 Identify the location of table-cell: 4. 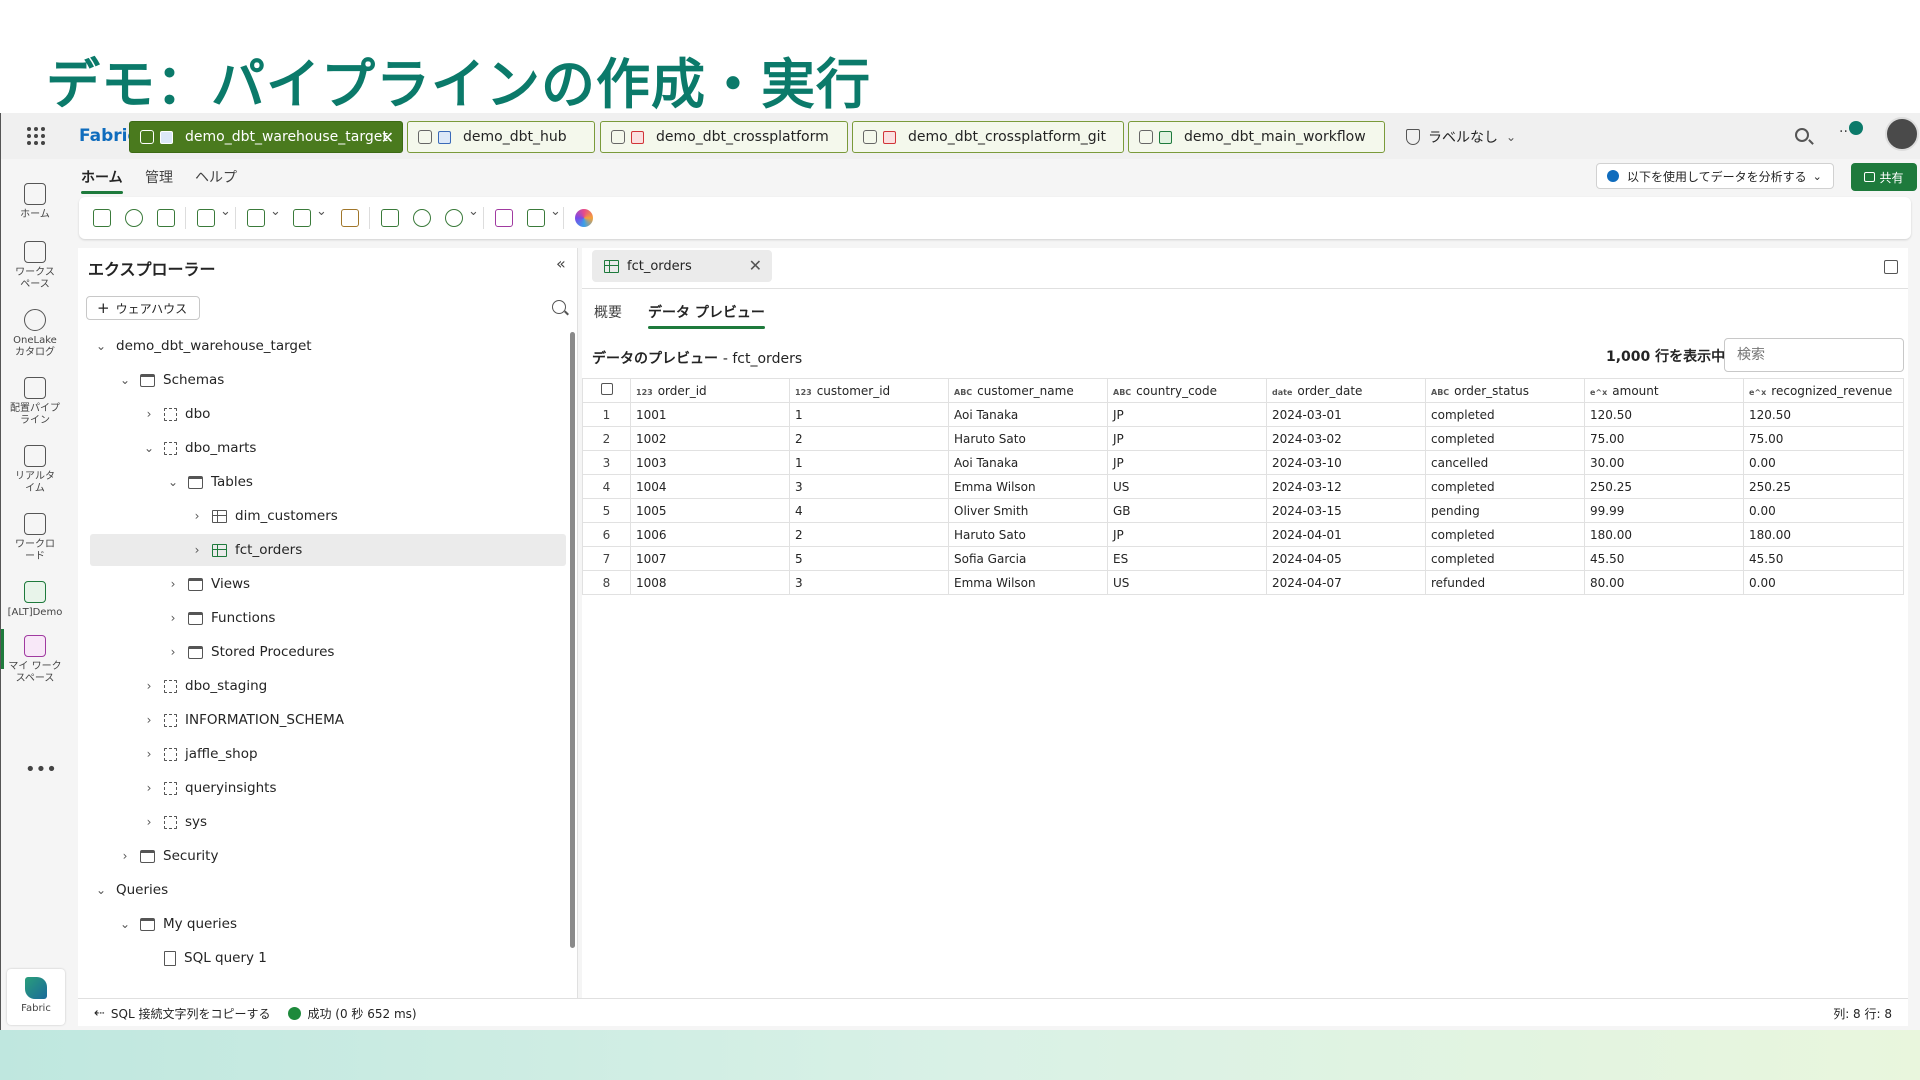
(869, 510).